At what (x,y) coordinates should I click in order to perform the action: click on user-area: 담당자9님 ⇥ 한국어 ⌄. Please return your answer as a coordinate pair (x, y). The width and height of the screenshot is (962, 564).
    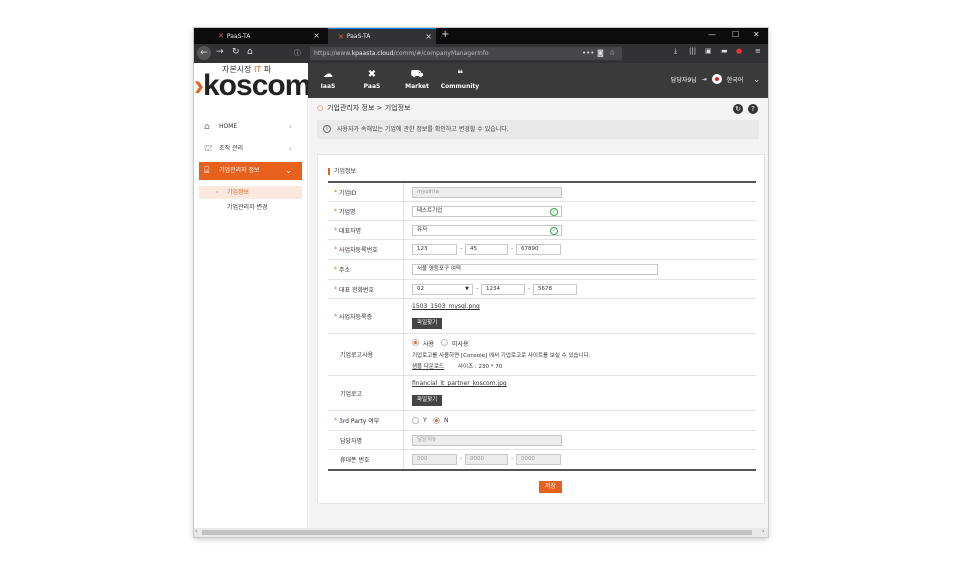
    Looking at the image, I should click on (713, 79).